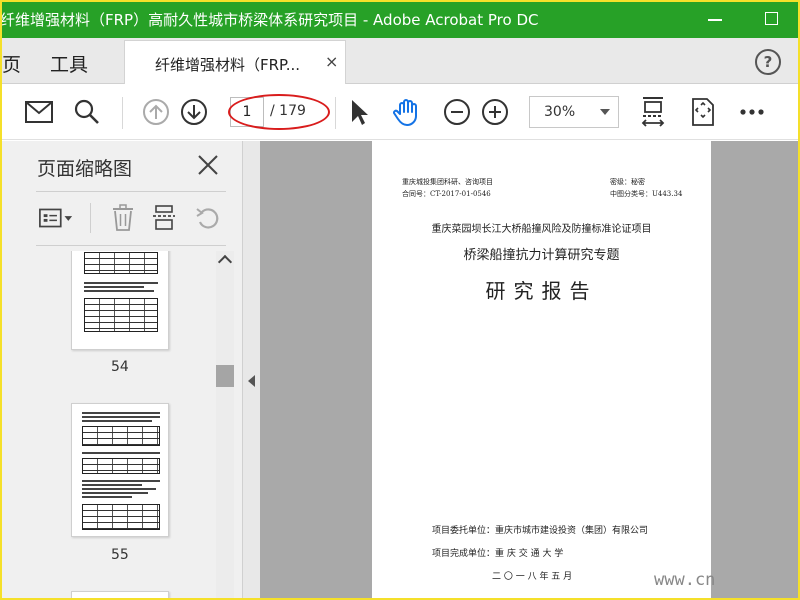 The height and width of the screenshot is (600, 800). What do you see at coordinates (359, 112) in the screenshot?
I see `select-cursor-icon` at bounding box center [359, 112].